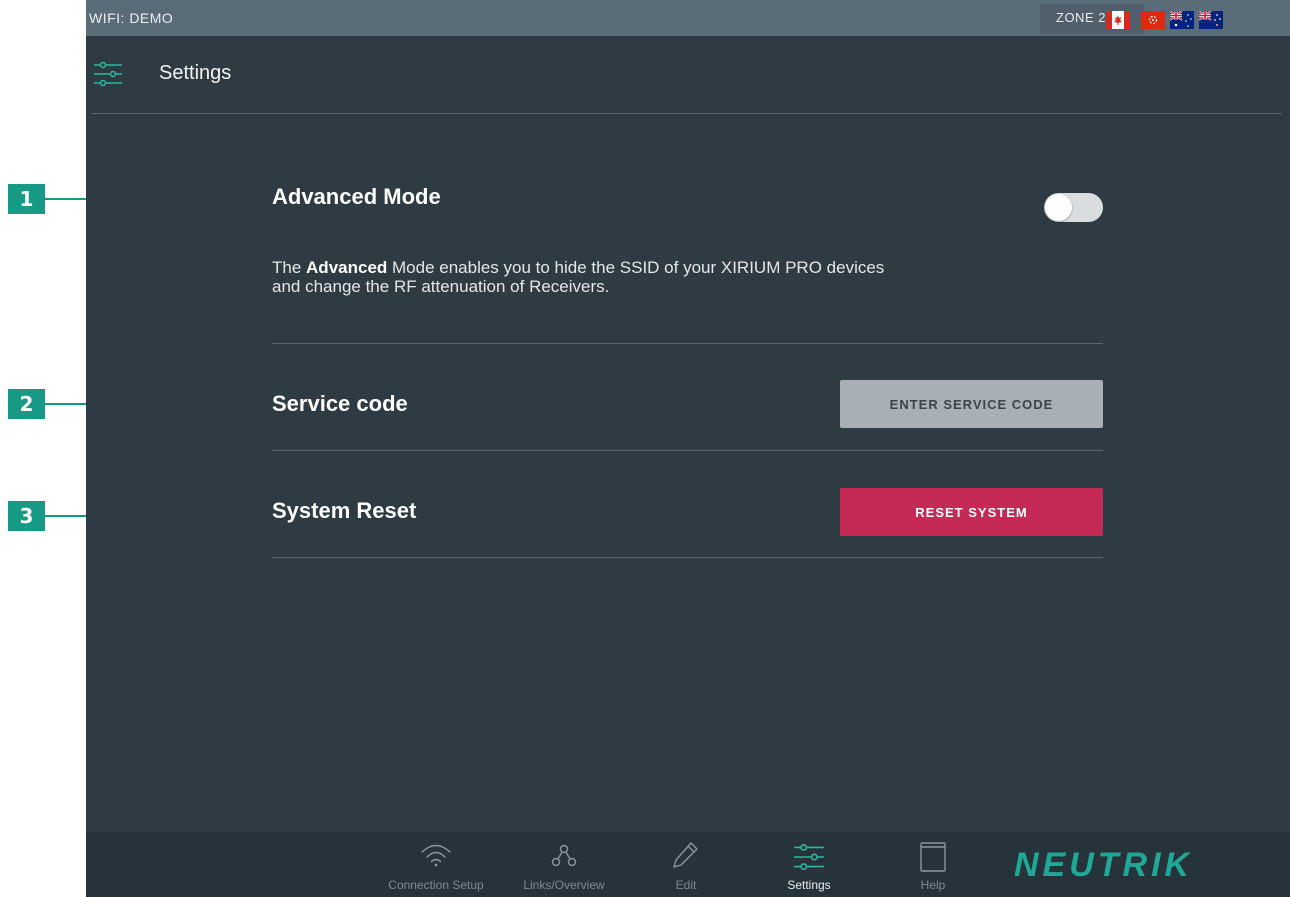 The width and height of the screenshot is (1290, 897). I want to click on advanced-mode-title: Advanced Mode, so click(356, 196).